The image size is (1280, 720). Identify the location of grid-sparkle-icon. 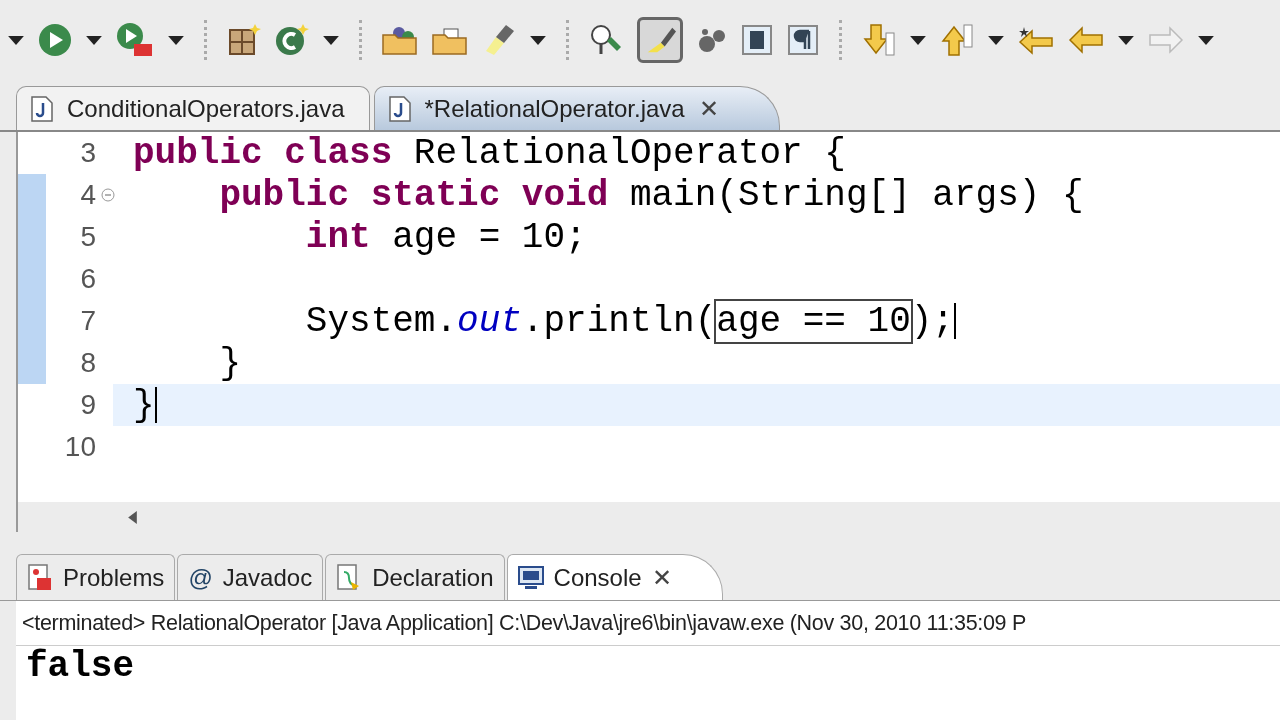
(244, 40).